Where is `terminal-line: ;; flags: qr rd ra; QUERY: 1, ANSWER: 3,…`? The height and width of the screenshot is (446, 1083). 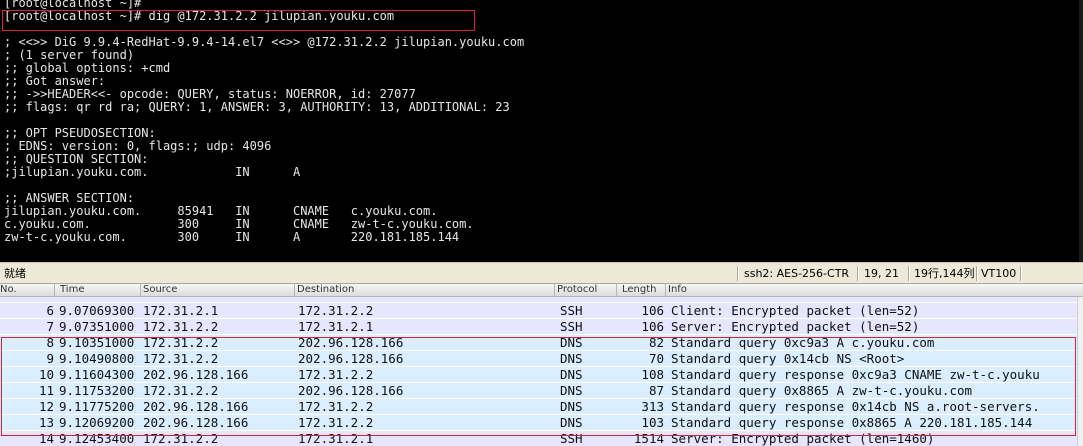
terminal-line: ;; flags: qr rd ra; QUERY: 1, ANSWER: 3,… is located at coordinates (257, 107).